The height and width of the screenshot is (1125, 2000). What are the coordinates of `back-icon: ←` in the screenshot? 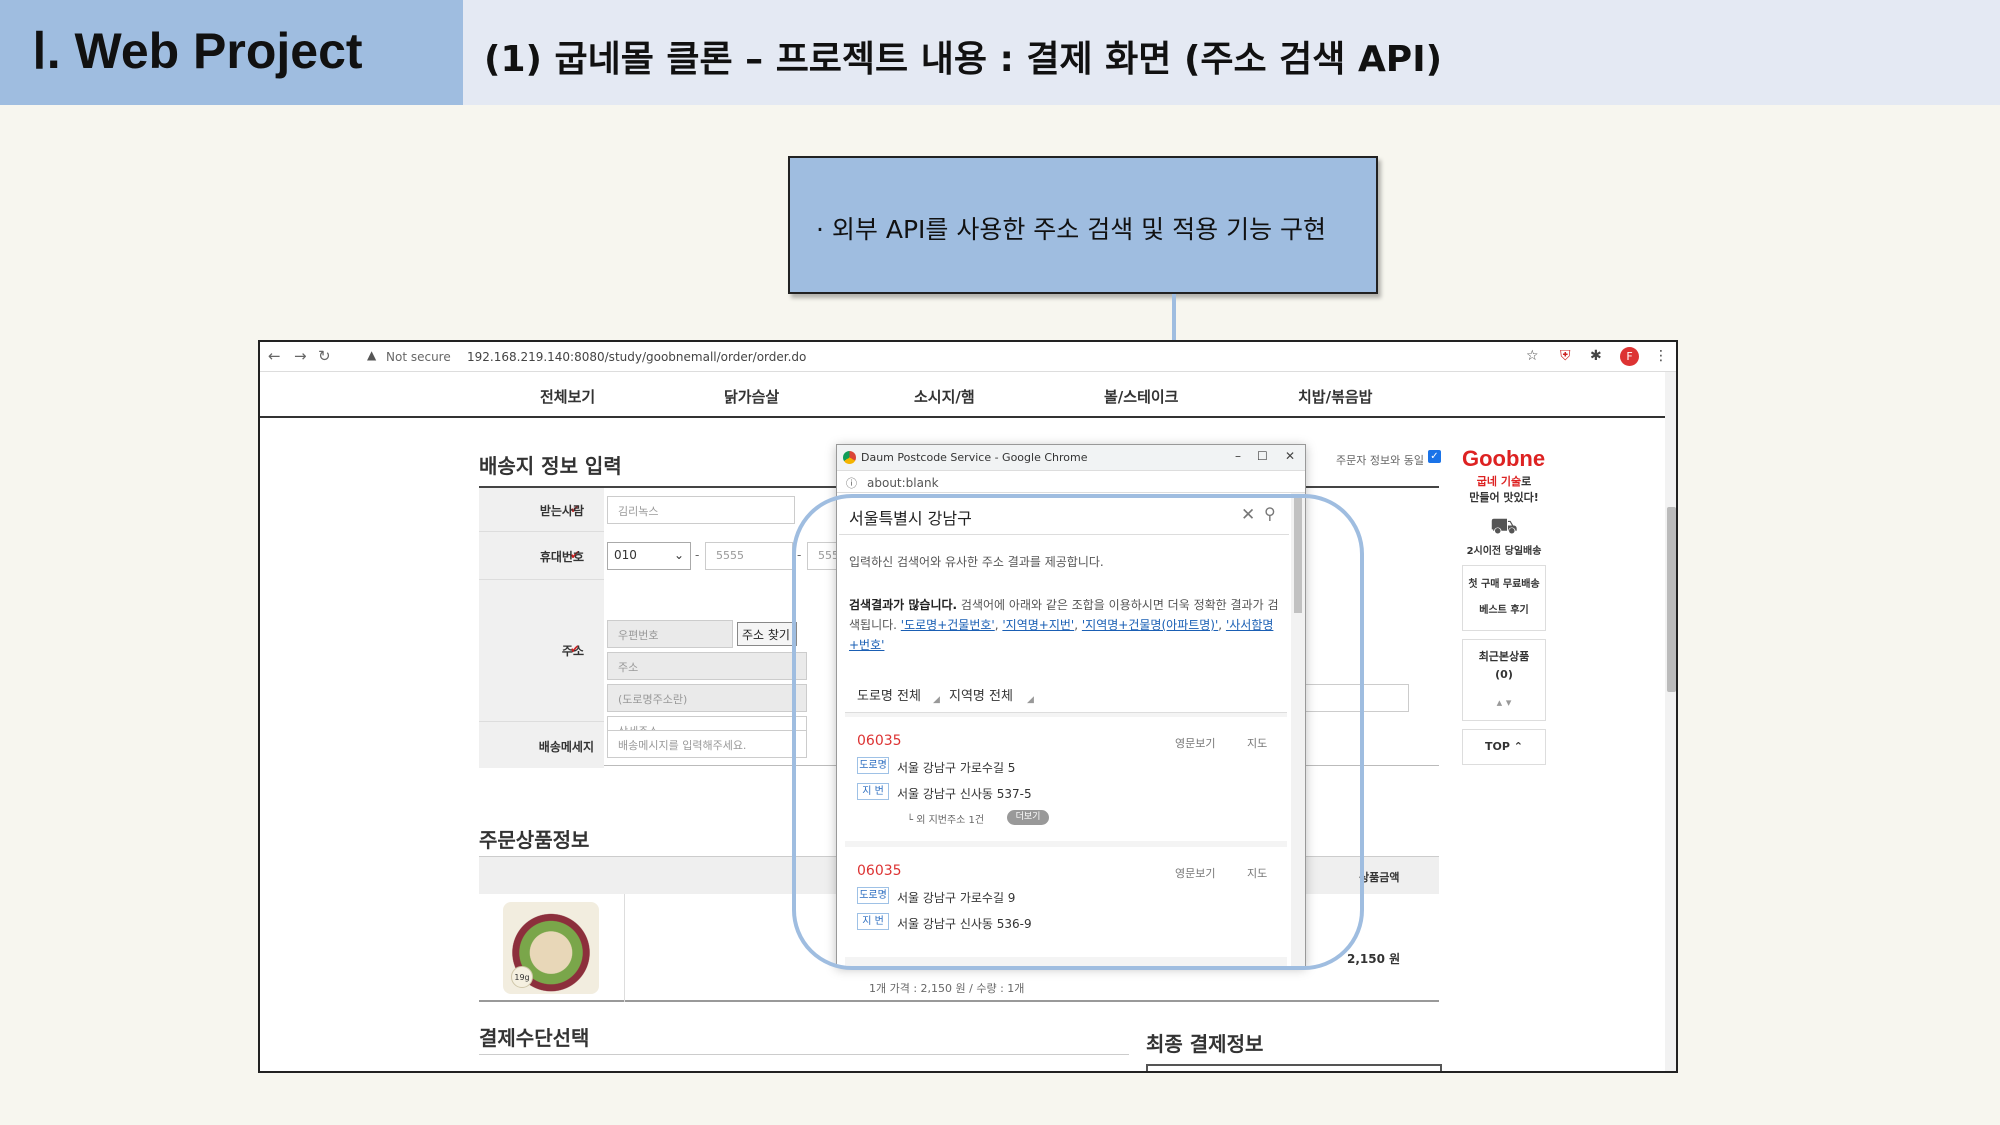 It's located at (274, 356).